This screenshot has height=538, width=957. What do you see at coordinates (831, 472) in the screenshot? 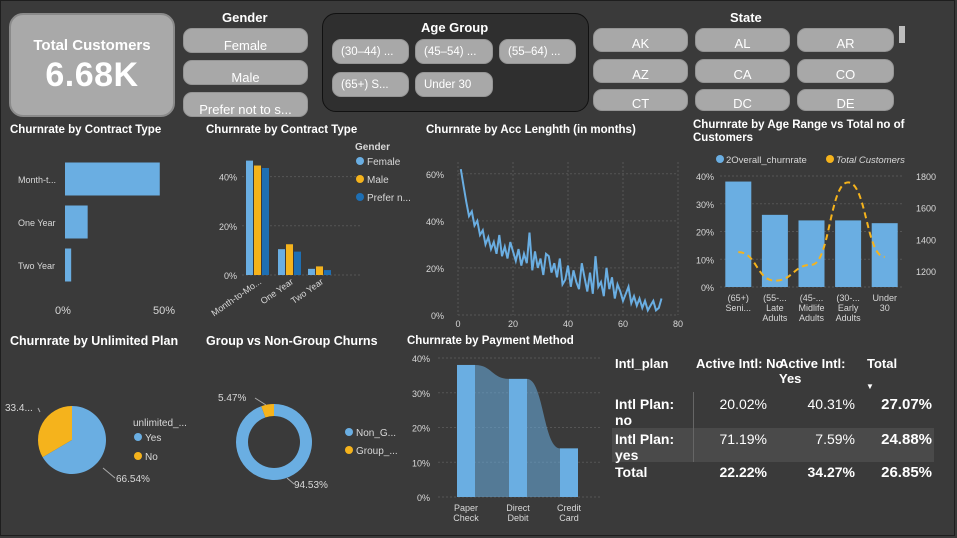
I see `intl-table-value-cell: 34.27%` at bounding box center [831, 472].